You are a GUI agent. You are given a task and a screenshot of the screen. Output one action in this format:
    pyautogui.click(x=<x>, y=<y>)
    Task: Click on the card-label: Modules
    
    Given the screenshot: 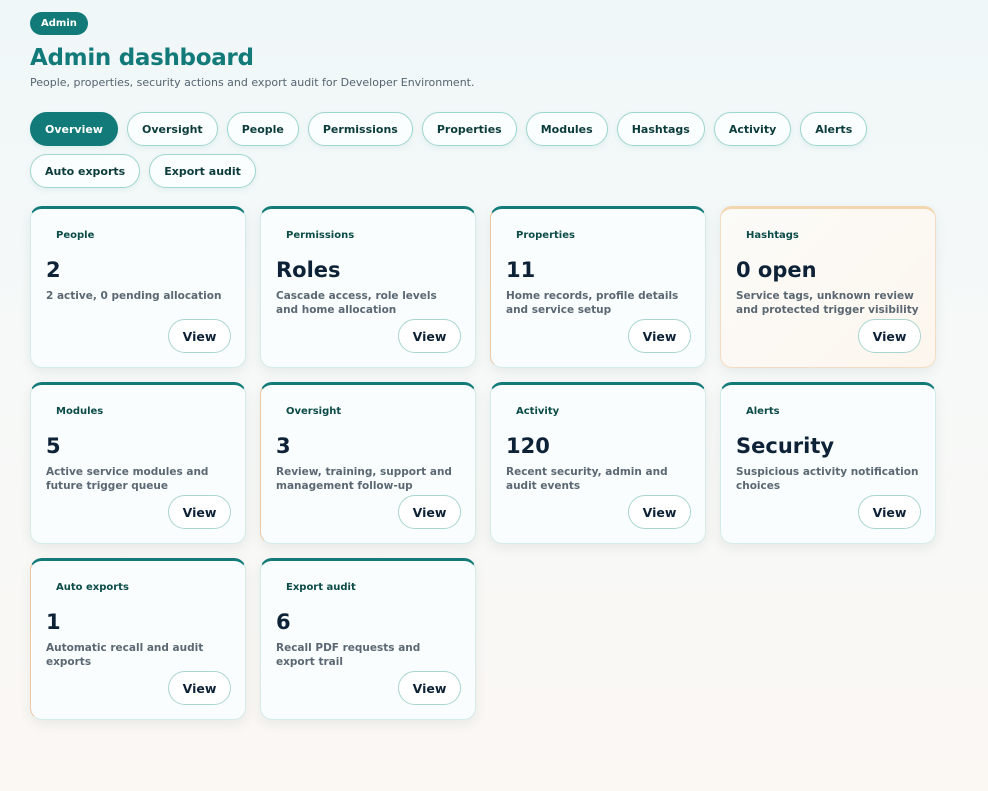 What is the action you would take?
    pyautogui.click(x=80, y=411)
    